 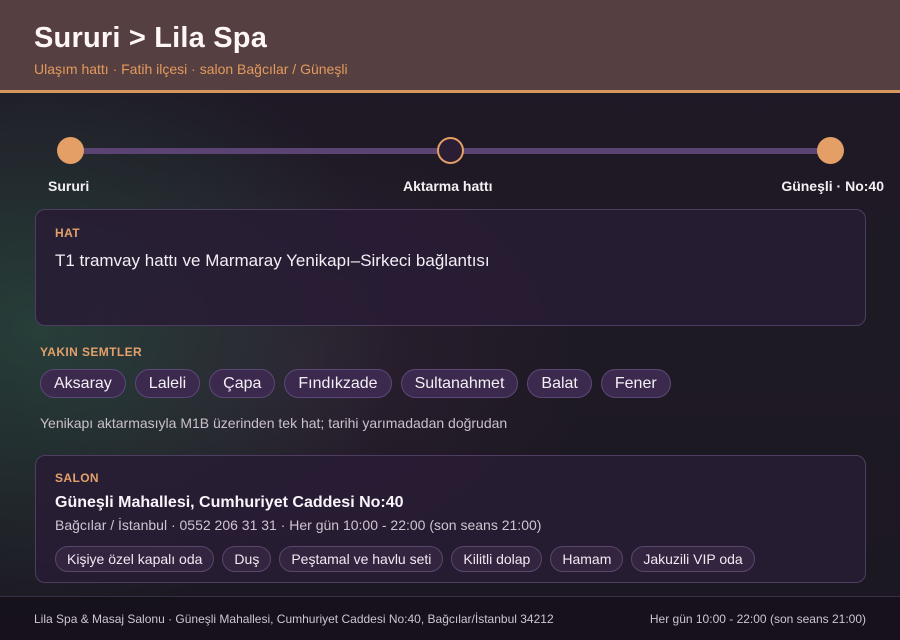 What do you see at coordinates (757, 618) in the screenshot?
I see `footer-hours: Her gün 10:00 - 22:00 (son seans 21:00)` at bounding box center [757, 618].